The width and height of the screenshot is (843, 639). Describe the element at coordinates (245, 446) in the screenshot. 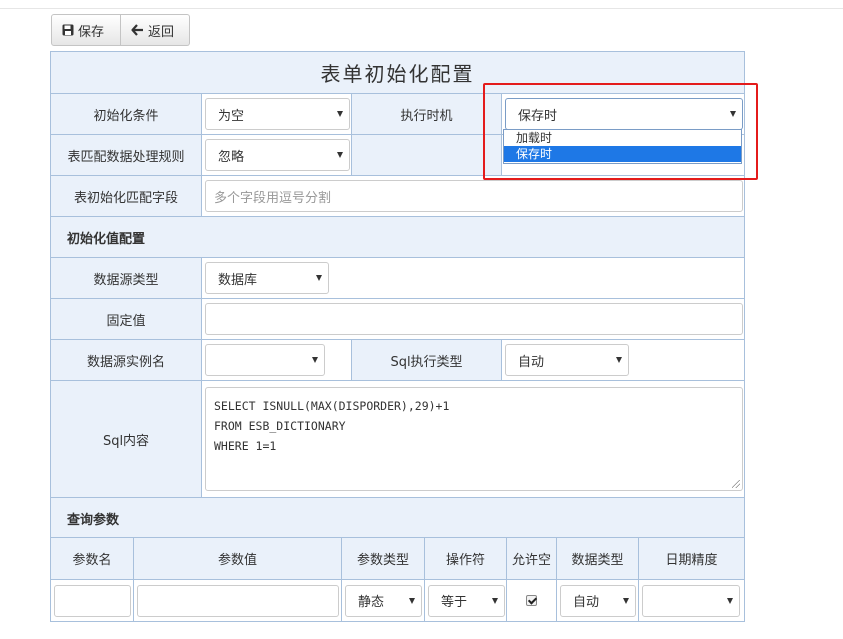

I see `sql-line: WHERE 1=1` at that location.